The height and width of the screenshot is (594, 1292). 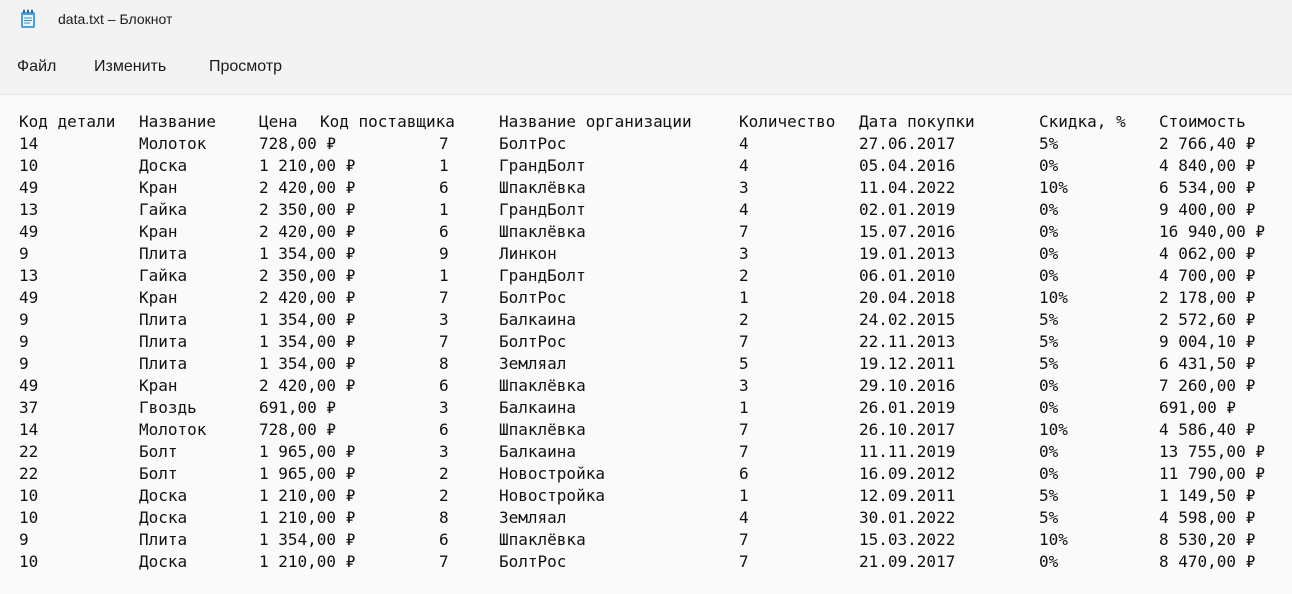 I want to click on cell-purchase-date: 26.10.2017, so click(x=907, y=429).